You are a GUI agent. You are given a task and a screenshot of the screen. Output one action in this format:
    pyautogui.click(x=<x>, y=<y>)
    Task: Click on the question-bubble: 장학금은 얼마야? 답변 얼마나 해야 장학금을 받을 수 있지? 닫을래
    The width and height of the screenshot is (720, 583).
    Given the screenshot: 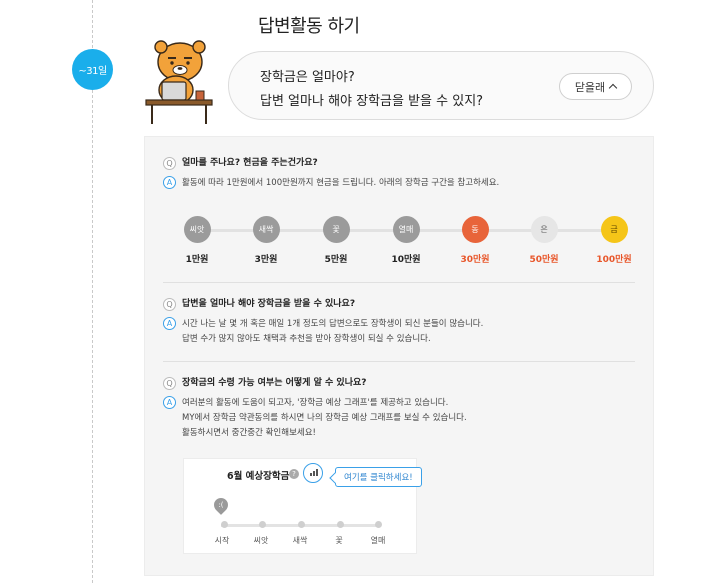 What is the action you would take?
    pyautogui.click(x=441, y=85)
    